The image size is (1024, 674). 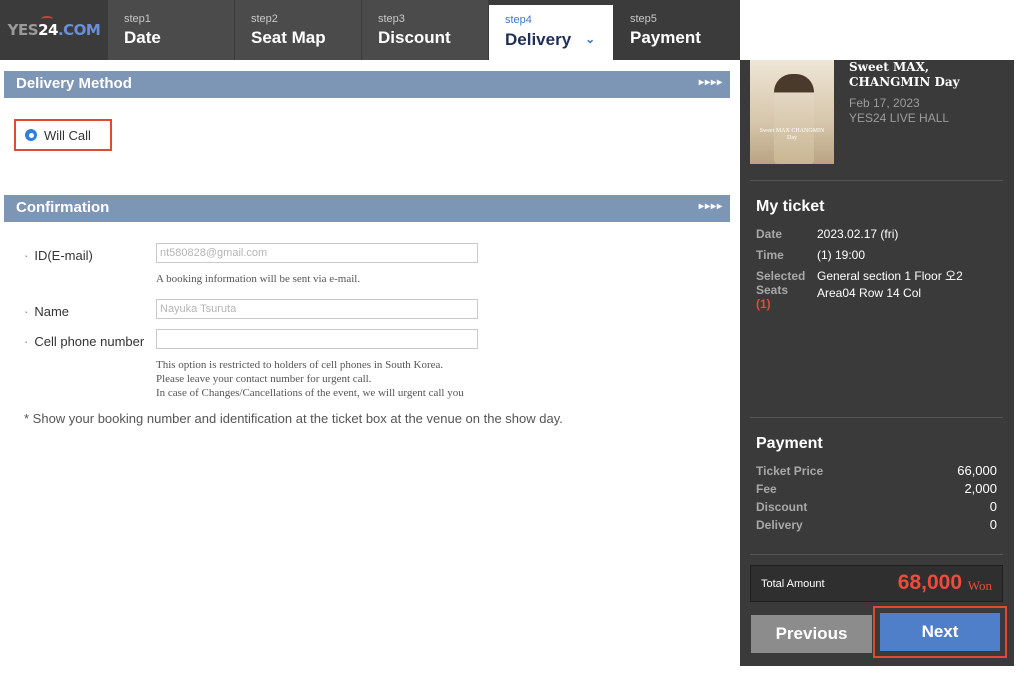 What do you see at coordinates (367, 208) in the screenshot?
I see `confirmation-header: Confirmation ▸▸▸▸` at bounding box center [367, 208].